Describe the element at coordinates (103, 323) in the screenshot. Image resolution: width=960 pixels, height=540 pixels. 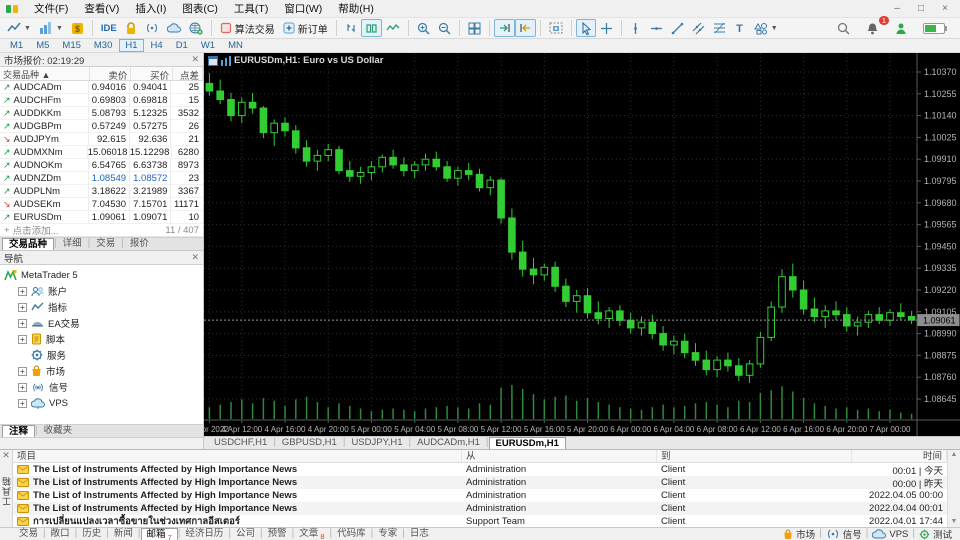
I see `tree-item: + EA交易` at that location.